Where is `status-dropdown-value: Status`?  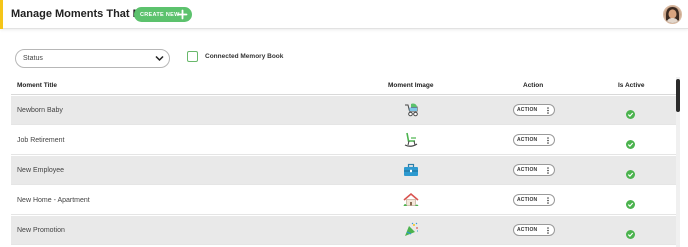
status-dropdown-value: Status is located at coordinates (33, 58).